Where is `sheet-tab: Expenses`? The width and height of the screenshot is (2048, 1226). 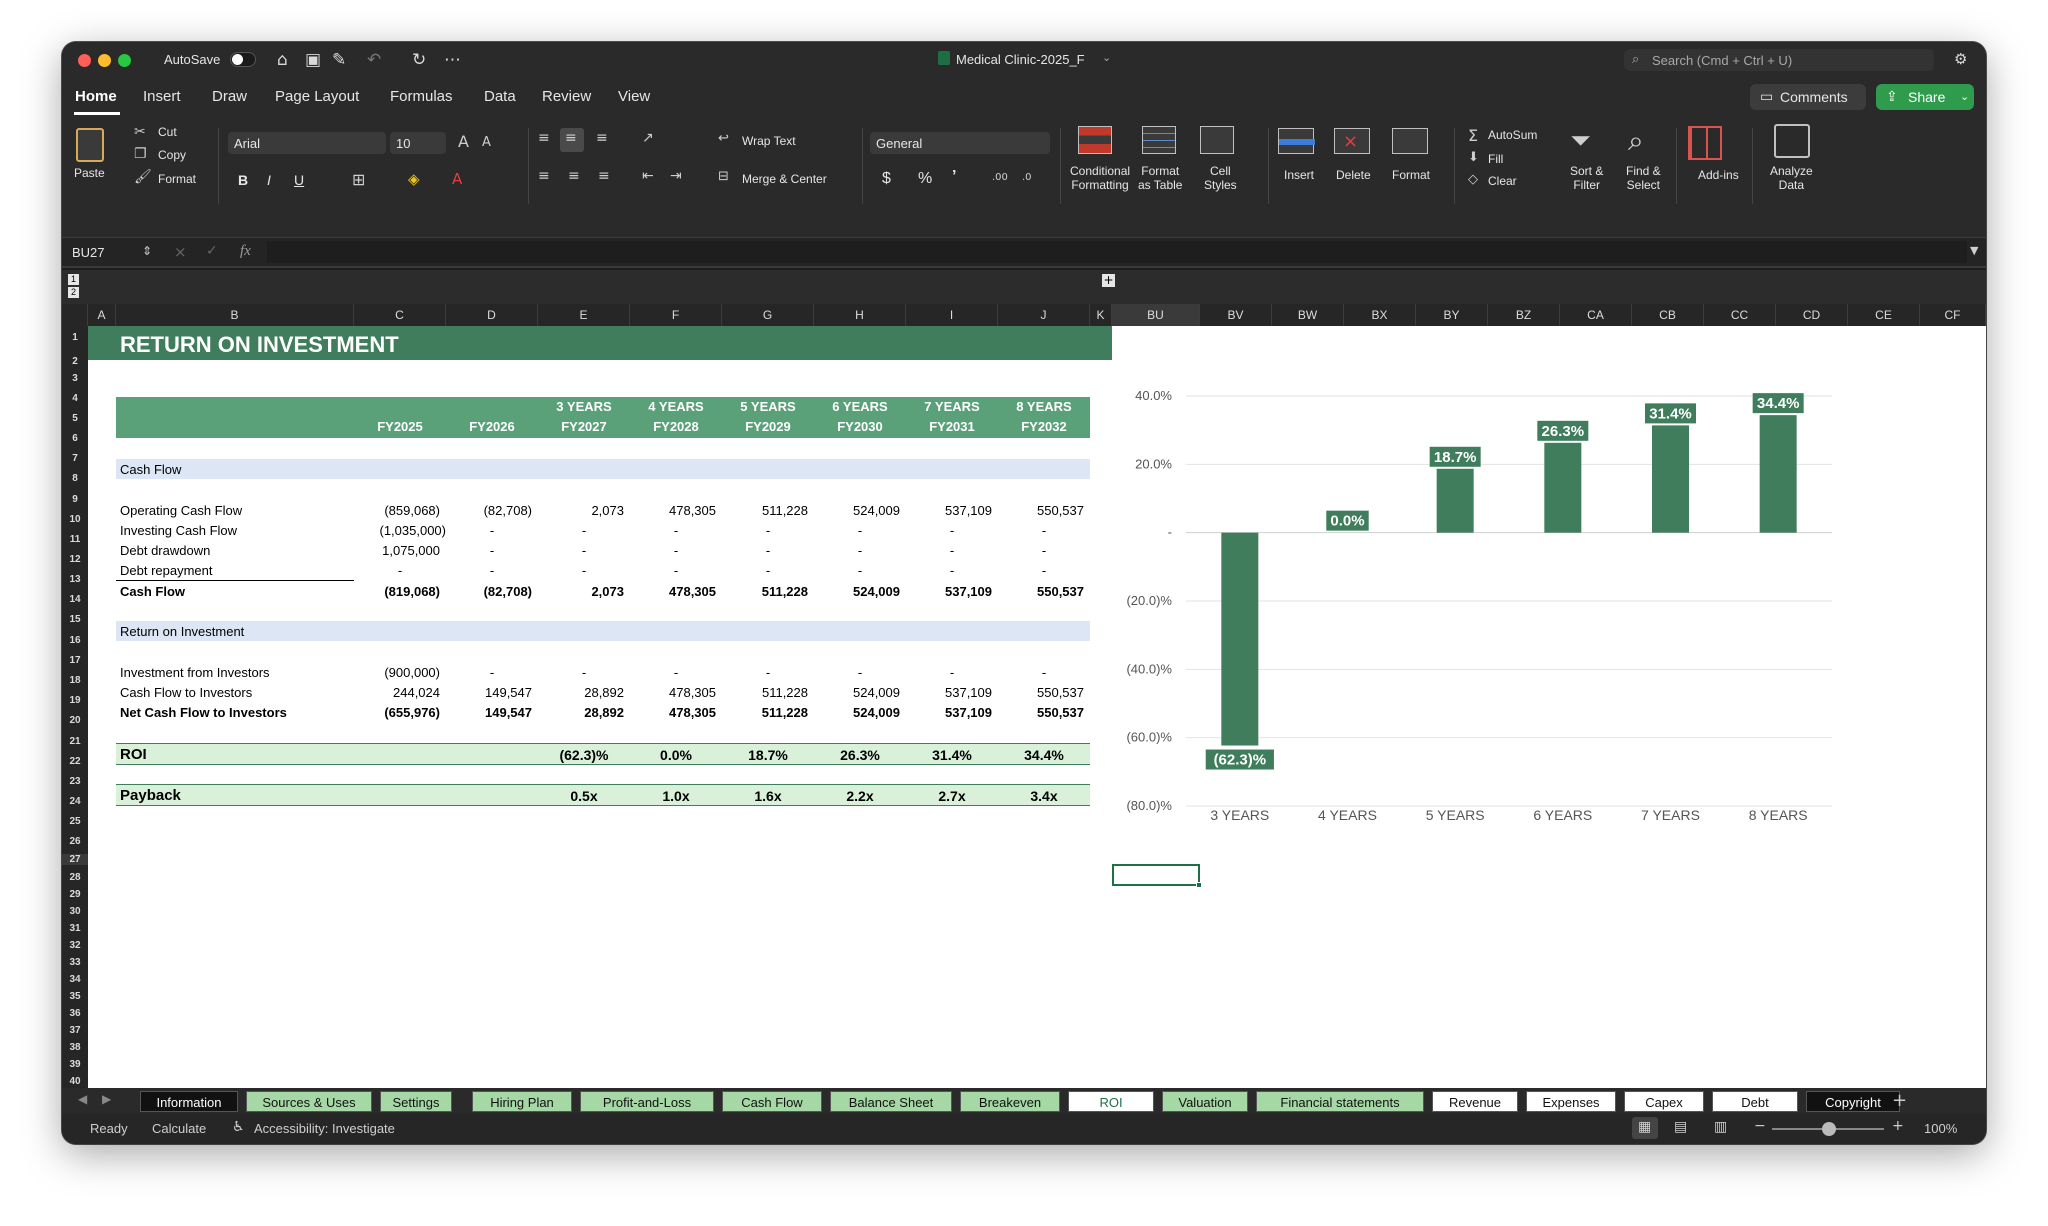
sheet-tab: Expenses is located at coordinates (1571, 1101).